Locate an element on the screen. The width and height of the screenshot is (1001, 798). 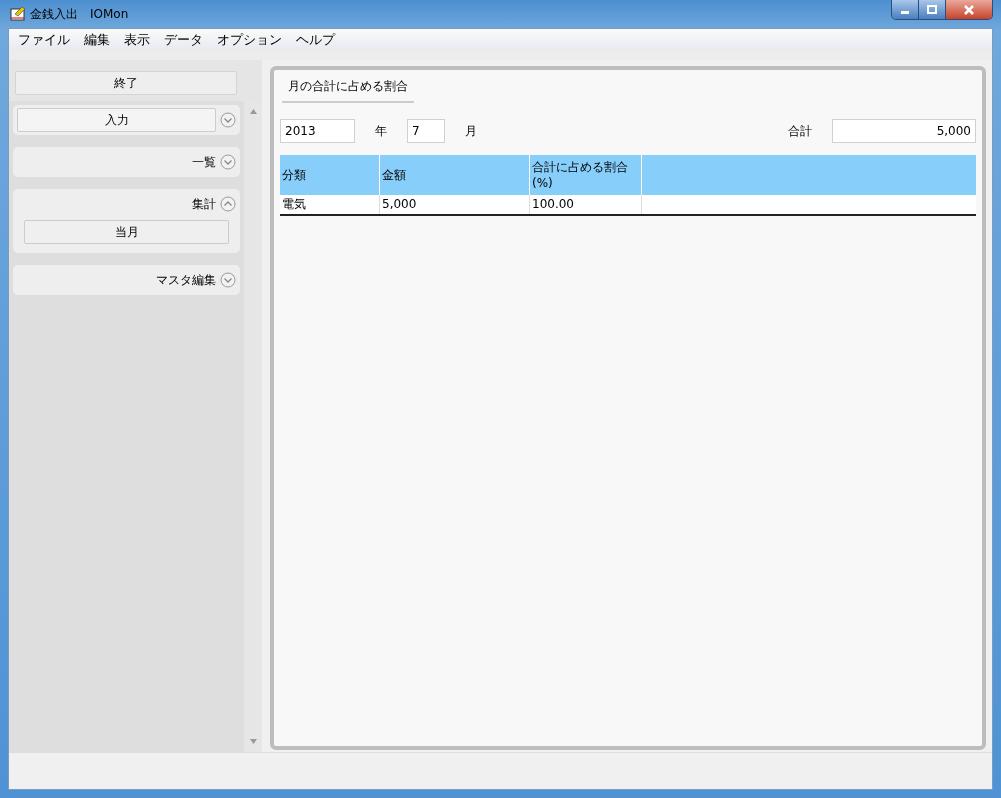
menu-item: 表示 is located at coordinates (137, 39).